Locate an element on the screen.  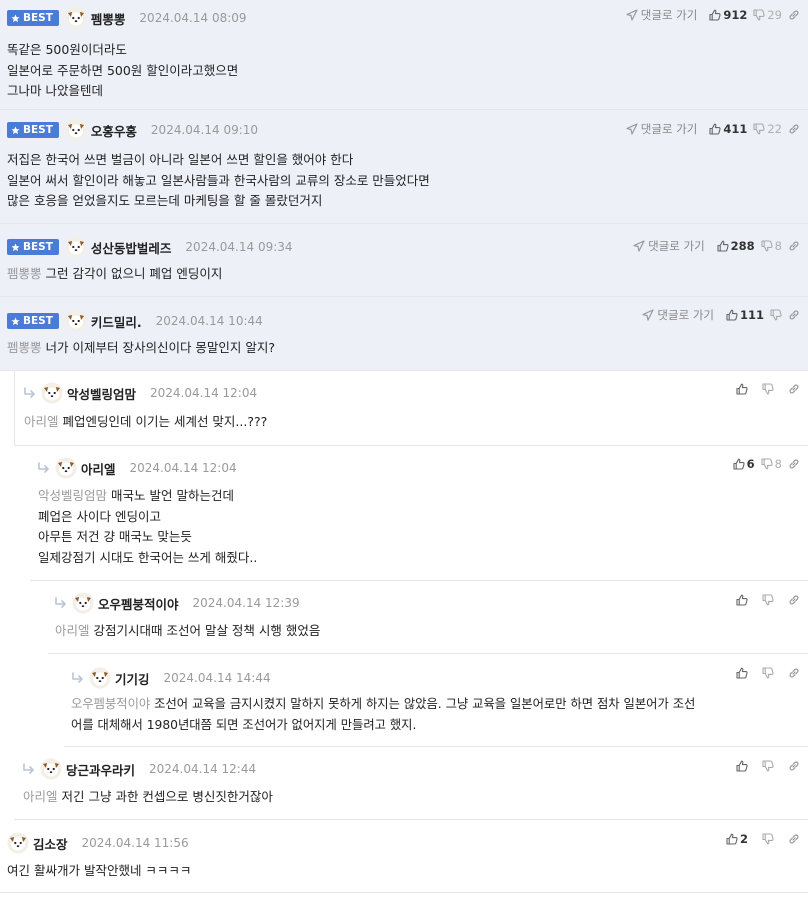
nickname: 오우펨붕적이야 is located at coordinates (138, 603).